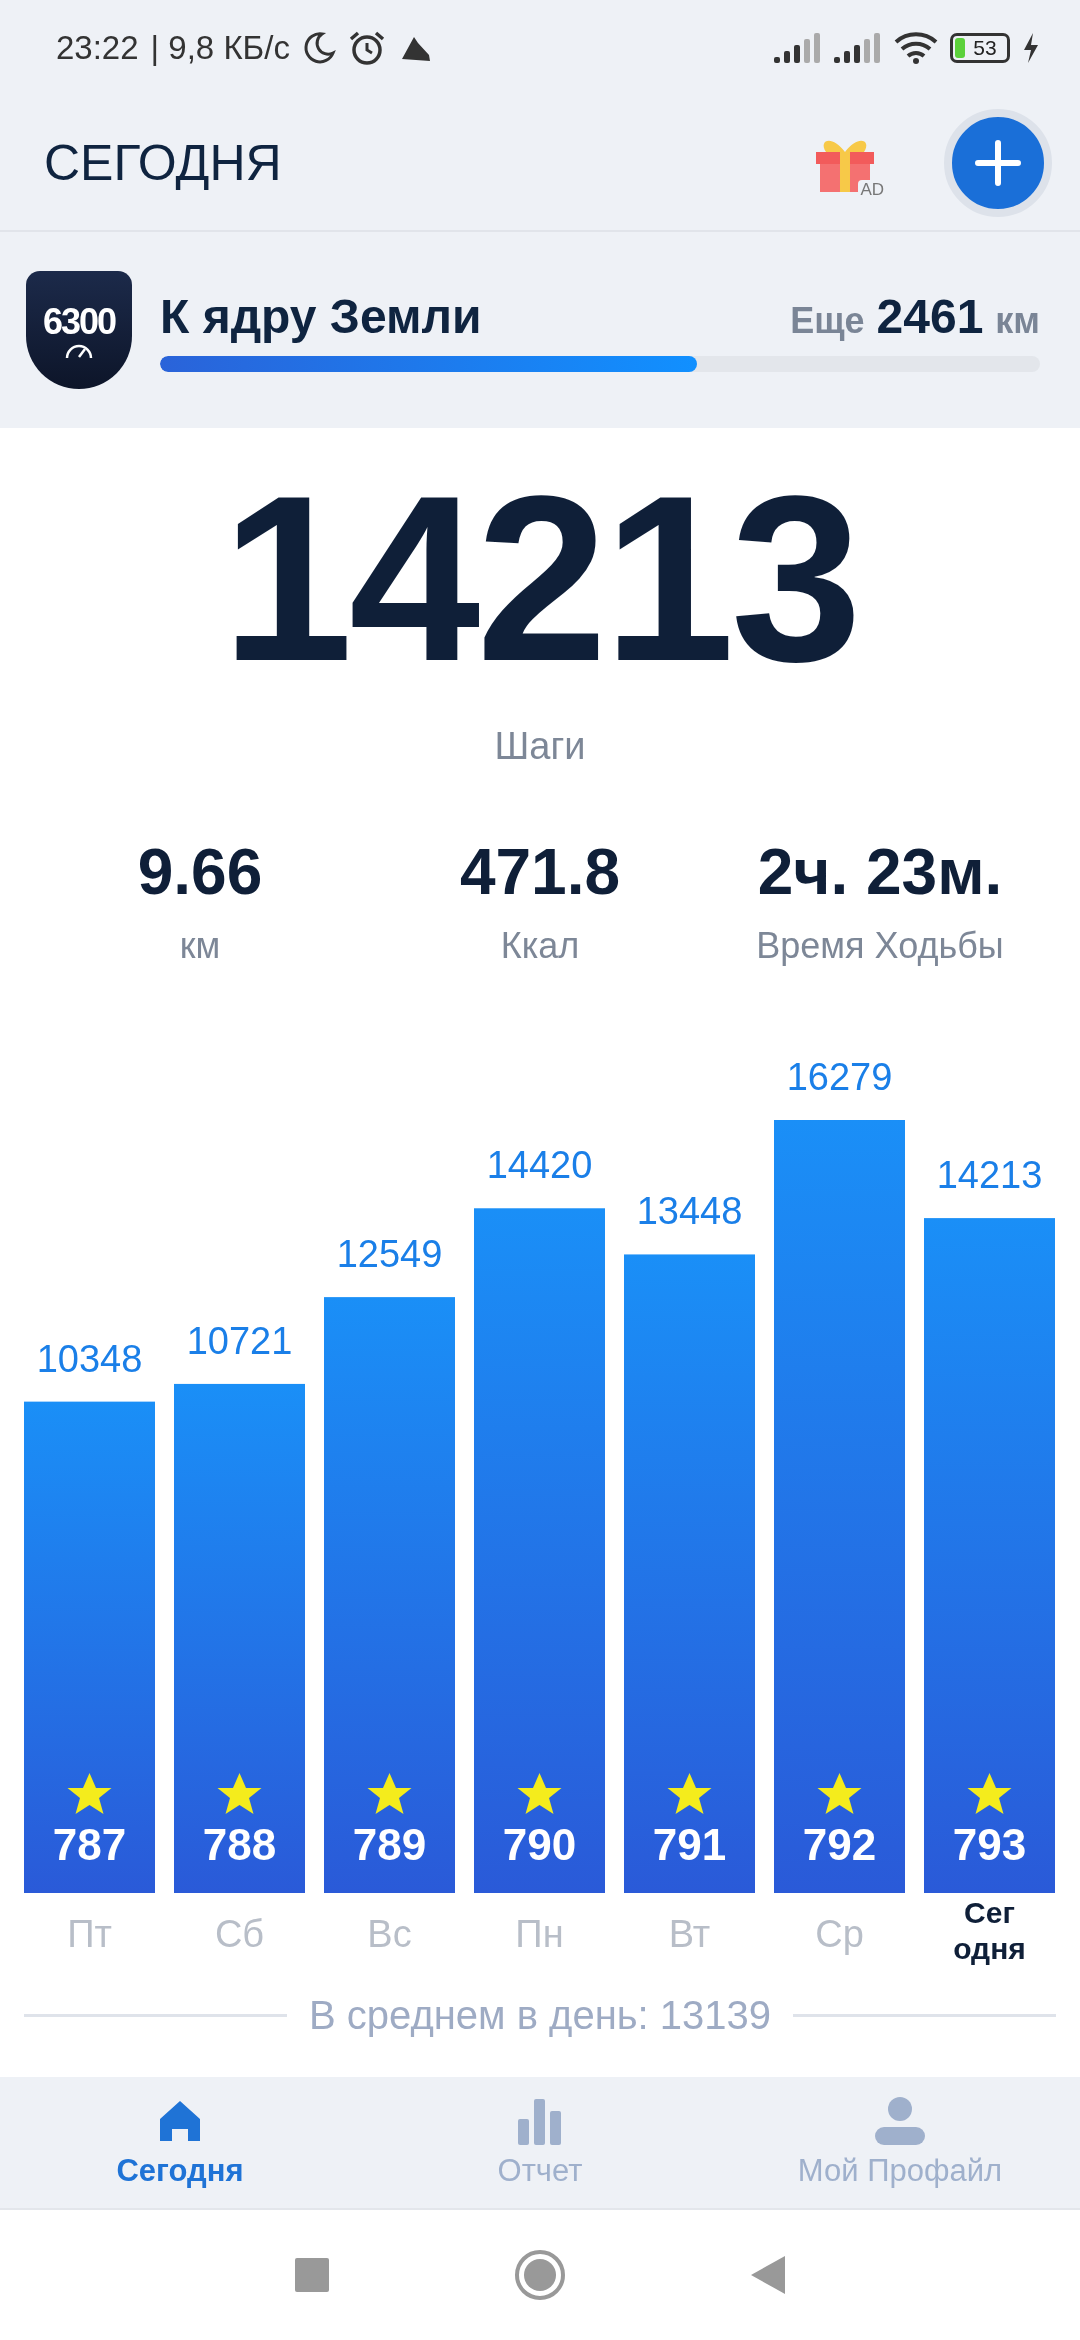 This screenshot has height=2340, width=1080. I want to click on remaining-prefix: Еще, so click(827, 320).